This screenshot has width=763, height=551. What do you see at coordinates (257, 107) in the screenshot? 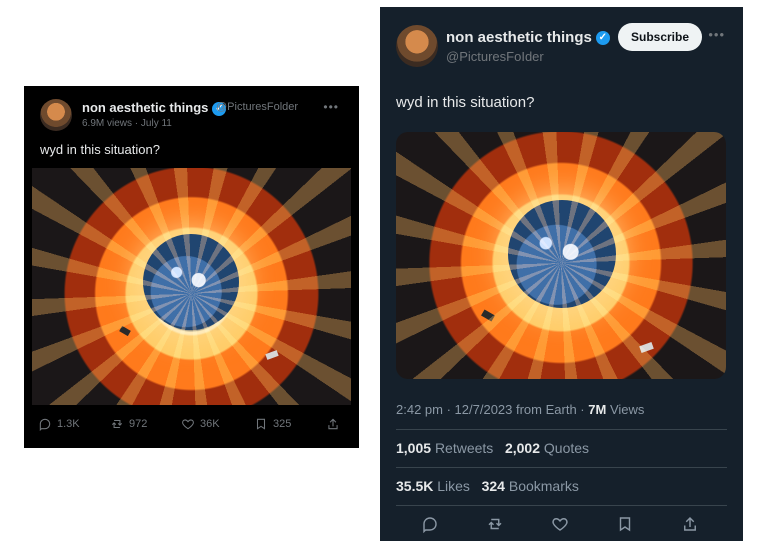
I see `handle: @PicturesFolder` at bounding box center [257, 107].